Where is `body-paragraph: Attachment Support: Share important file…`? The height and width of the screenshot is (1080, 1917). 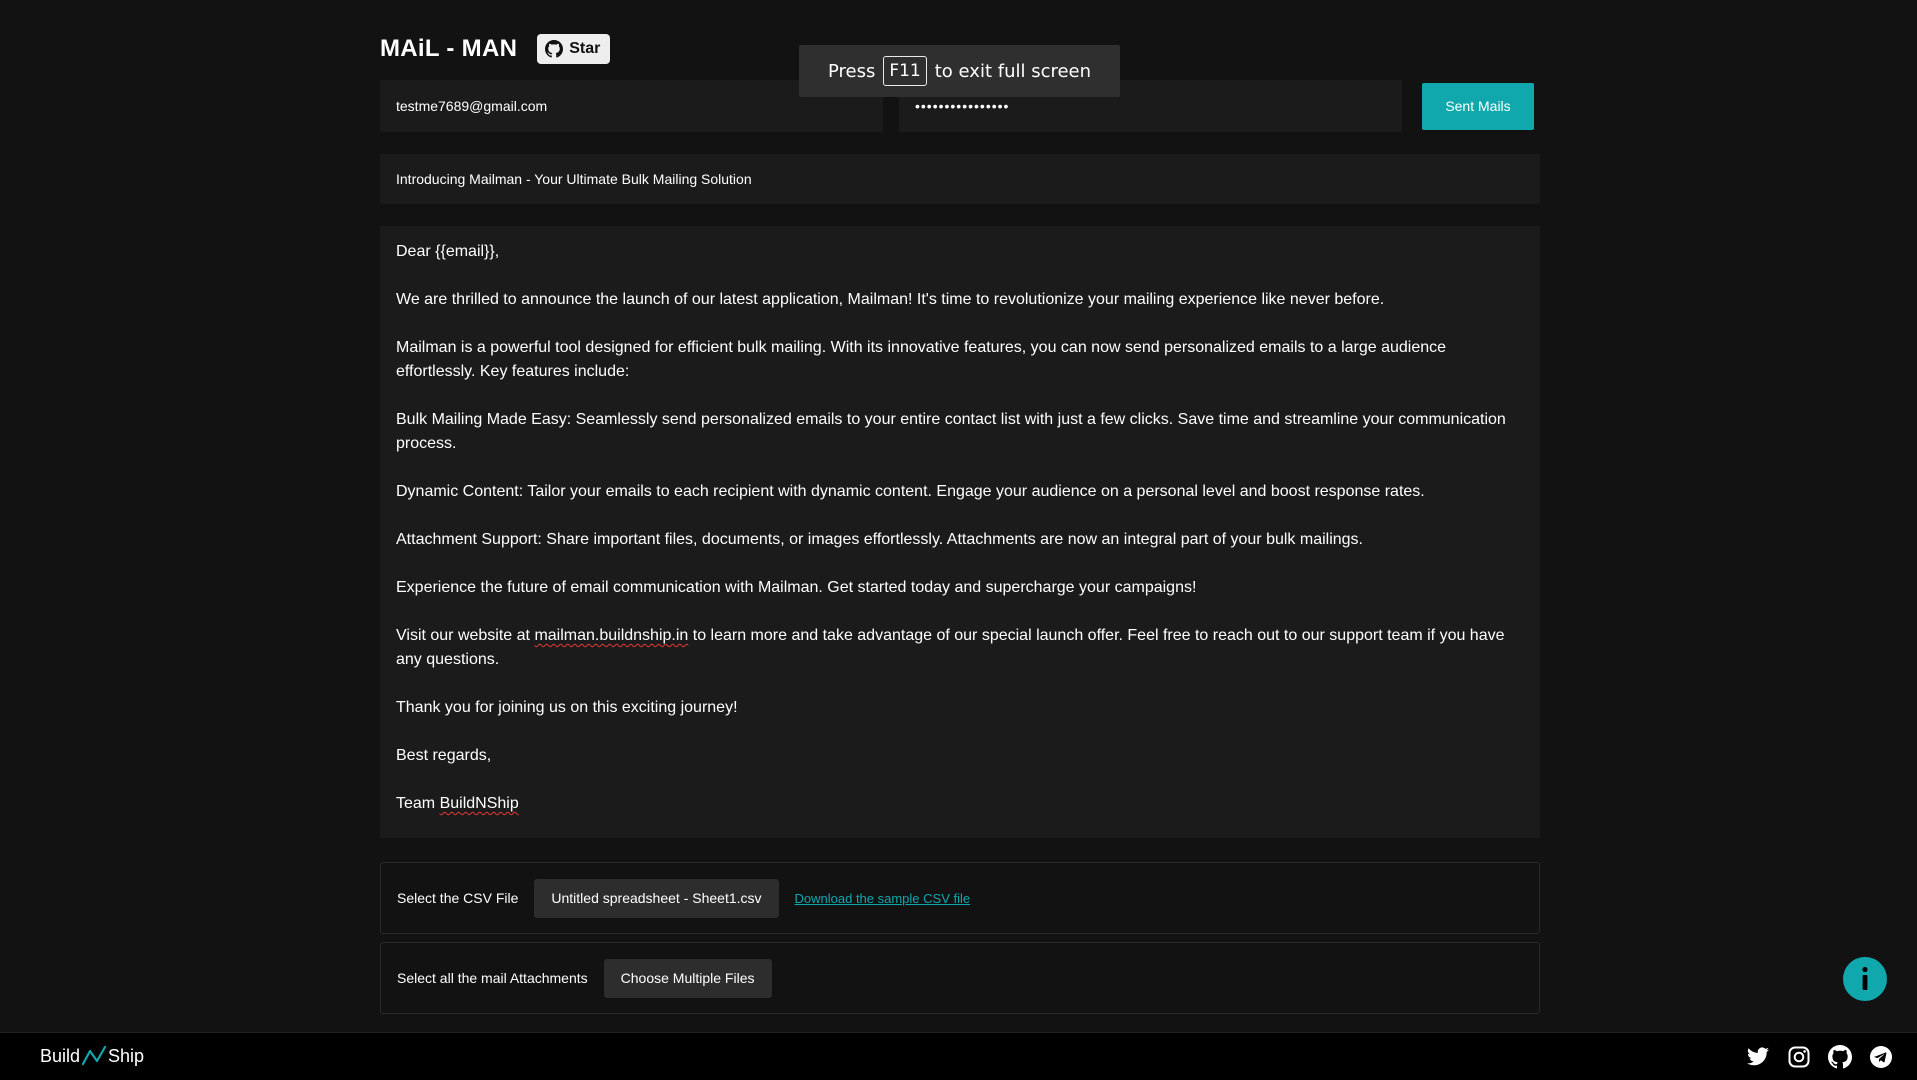 body-paragraph: Attachment Support: Share important file… is located at coordinates (879, 539).